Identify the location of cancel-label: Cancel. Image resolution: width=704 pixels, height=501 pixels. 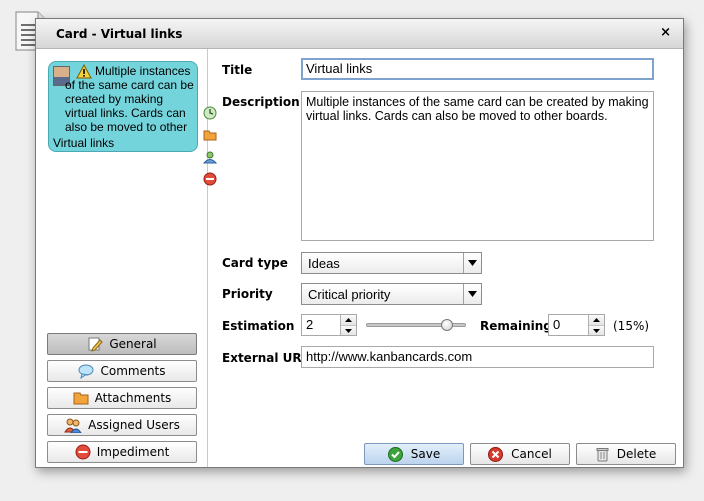
(531, 454).